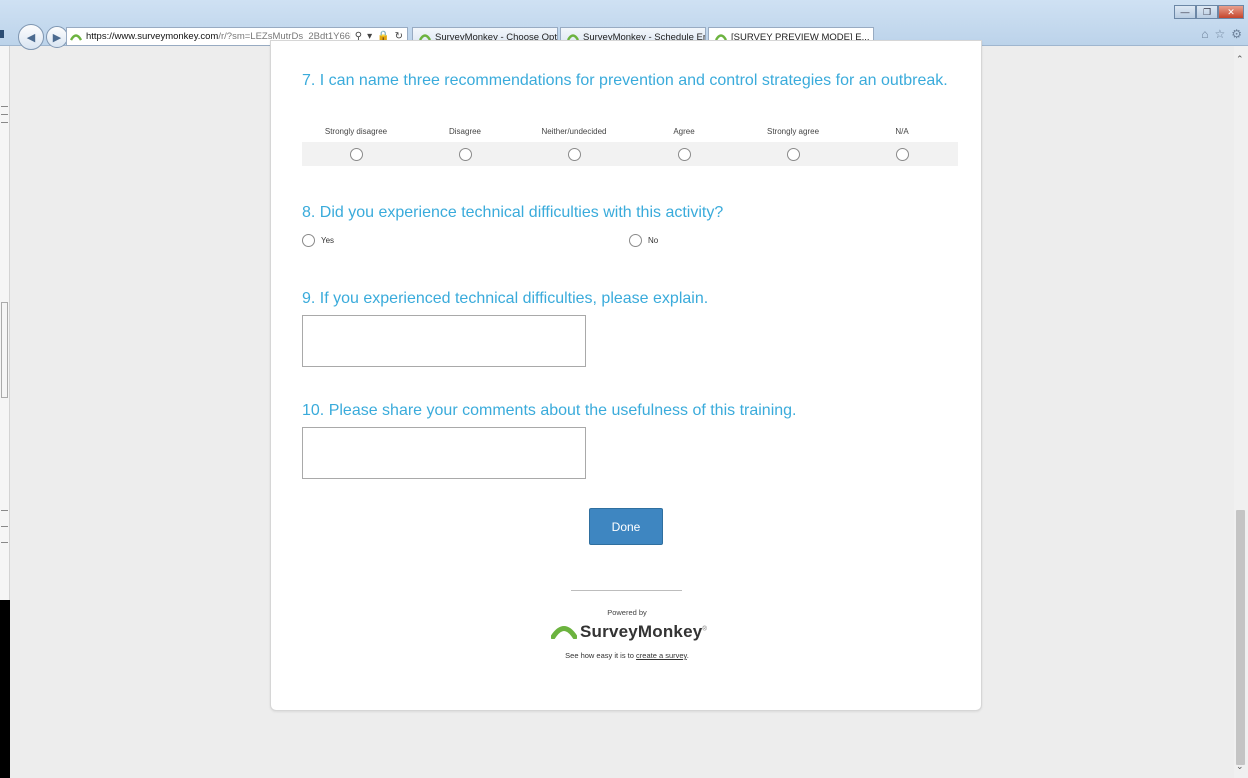 This screenshot has width=1248, height=778. I want to click on window-controls: — ❐ ✕, so click(1209, 12).